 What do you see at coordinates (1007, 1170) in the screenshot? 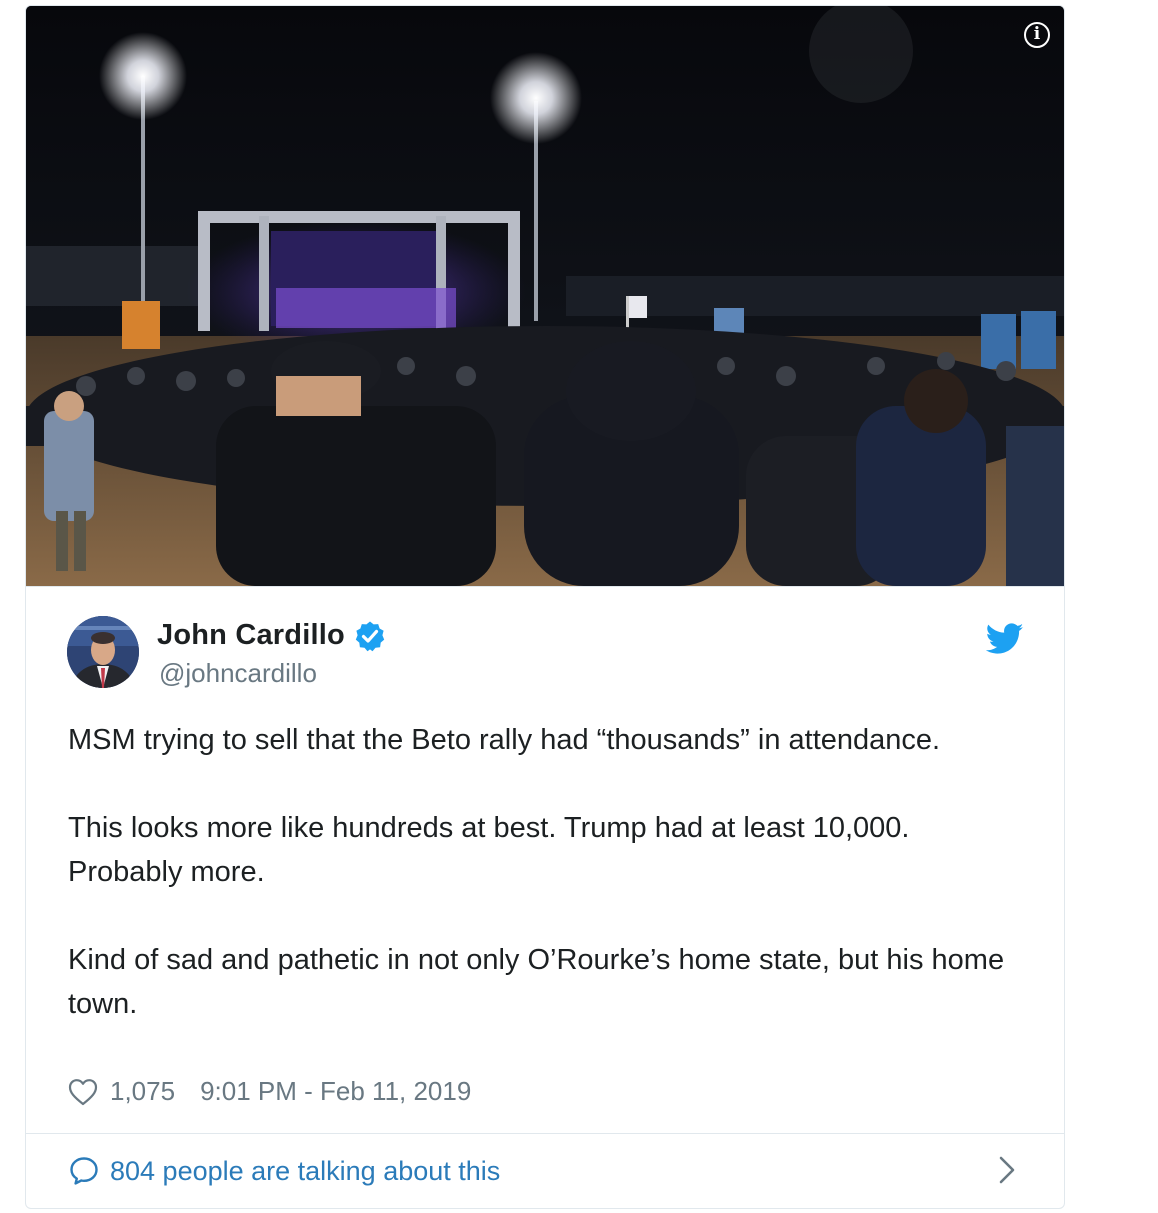
I see `chevron-right-icon` at bounding box center [1007, 1170].